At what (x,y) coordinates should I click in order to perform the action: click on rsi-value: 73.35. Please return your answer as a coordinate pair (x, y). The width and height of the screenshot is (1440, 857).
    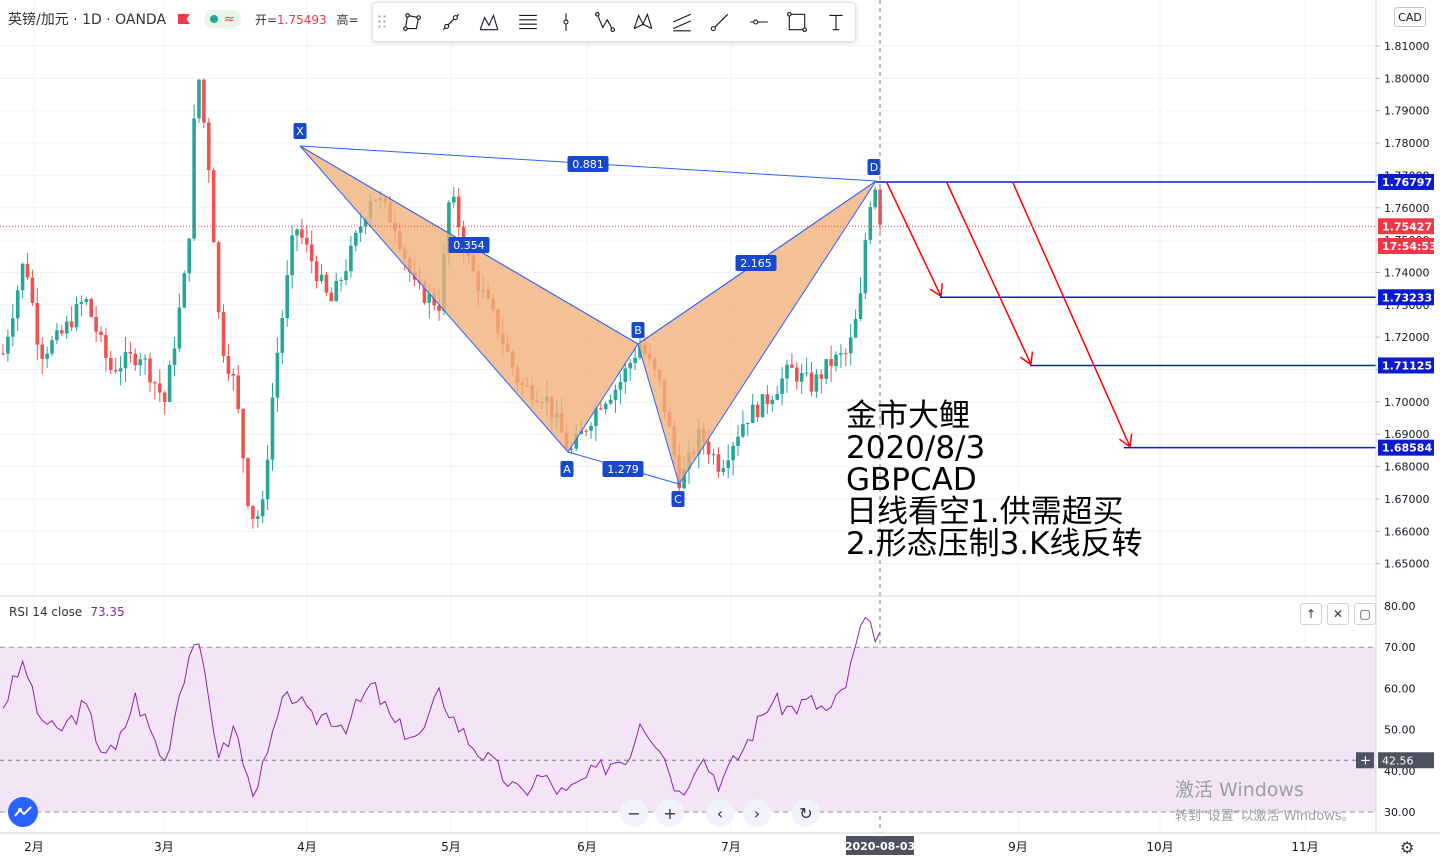
    Looking at the image, I should click on (107, 612).